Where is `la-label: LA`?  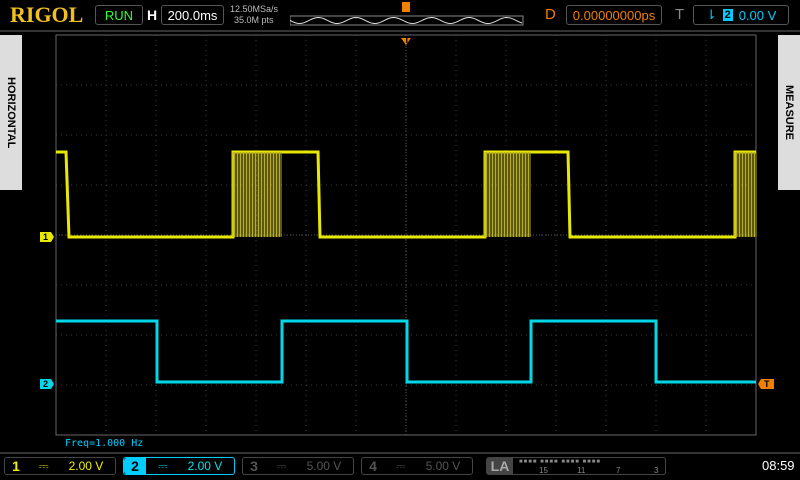 la-label: LA is located at coordinates (500, 466).